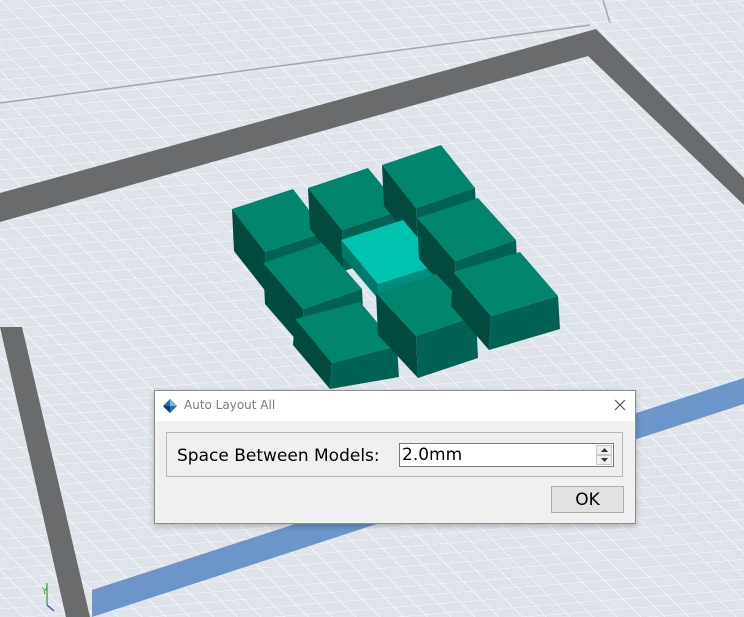 Image resolution: width=744 pixels, height=617 pixels. I want to click on spin-buttons, so click(604, 455).